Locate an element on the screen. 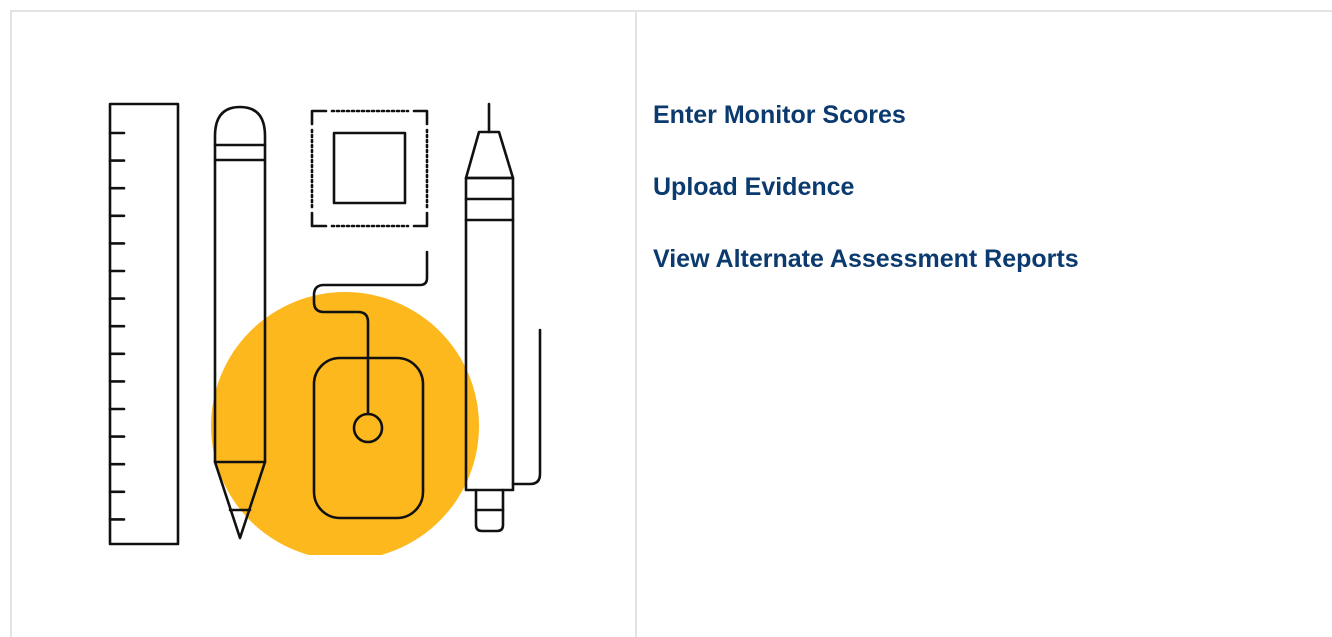 This screenshot has width=1332, height=637. stylus-icon is located at coordinates (503, 317).